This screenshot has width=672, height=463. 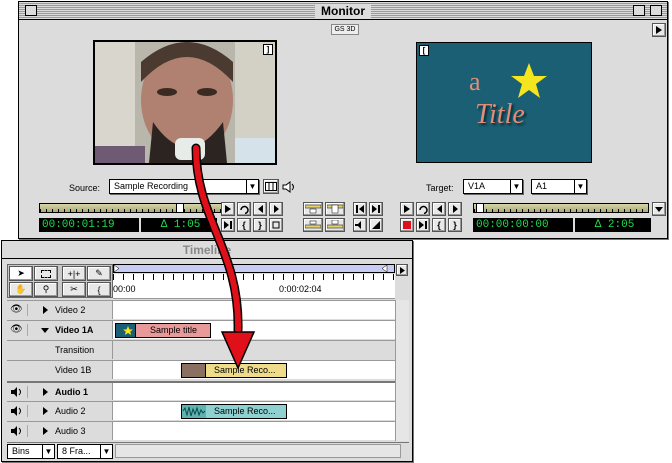 I want to click on program-next-edit-button, so click(x=423, y=225).